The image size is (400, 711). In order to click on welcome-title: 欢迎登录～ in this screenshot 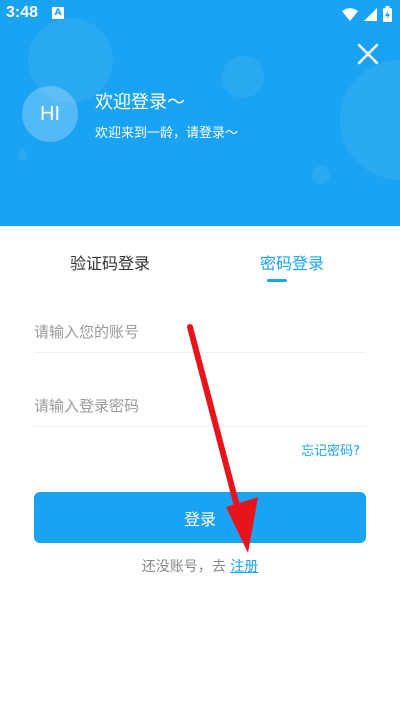, I will do `click(140, 102)`.